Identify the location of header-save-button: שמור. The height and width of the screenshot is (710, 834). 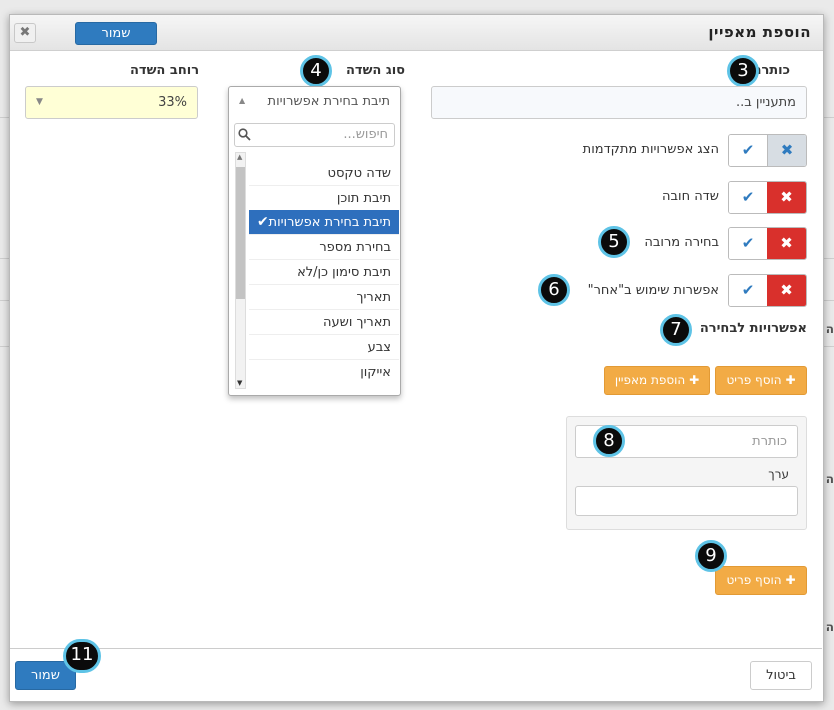
(116, 33).